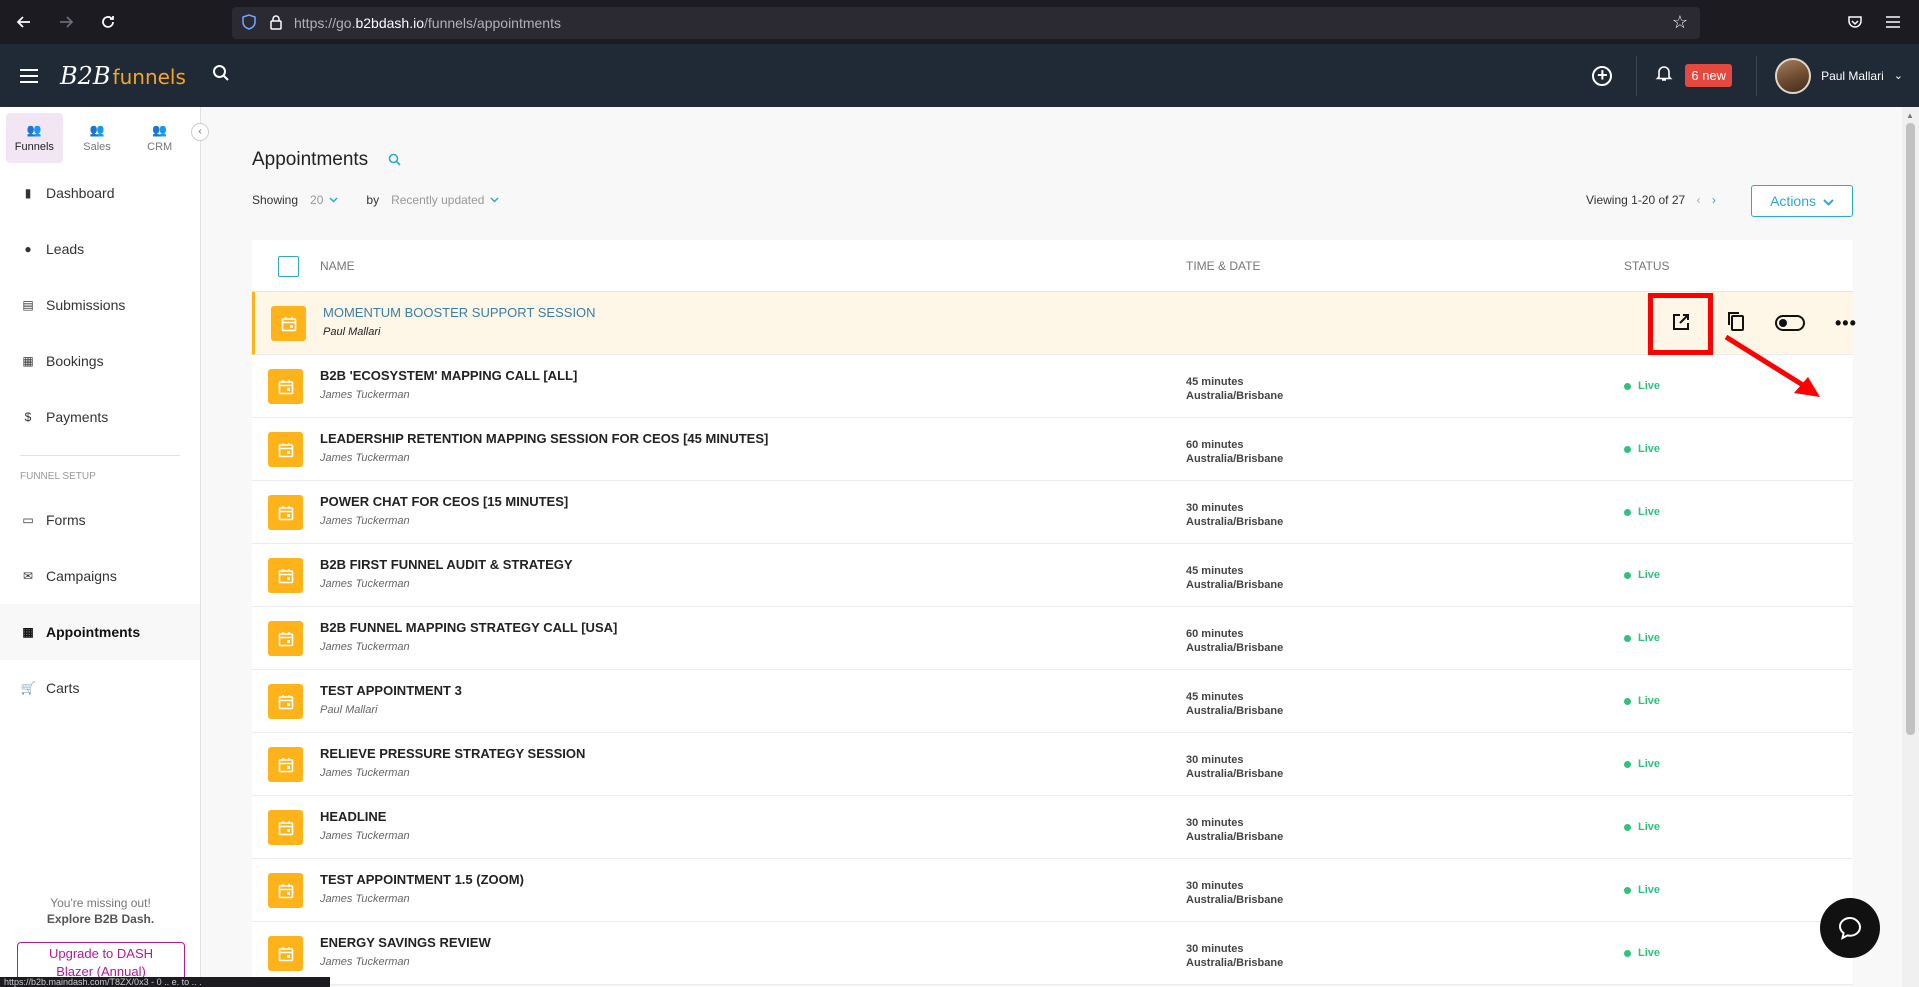 The width and height of the screenshot is (1919, 987). I want to click on pocket-icon, so click(1855, 22).